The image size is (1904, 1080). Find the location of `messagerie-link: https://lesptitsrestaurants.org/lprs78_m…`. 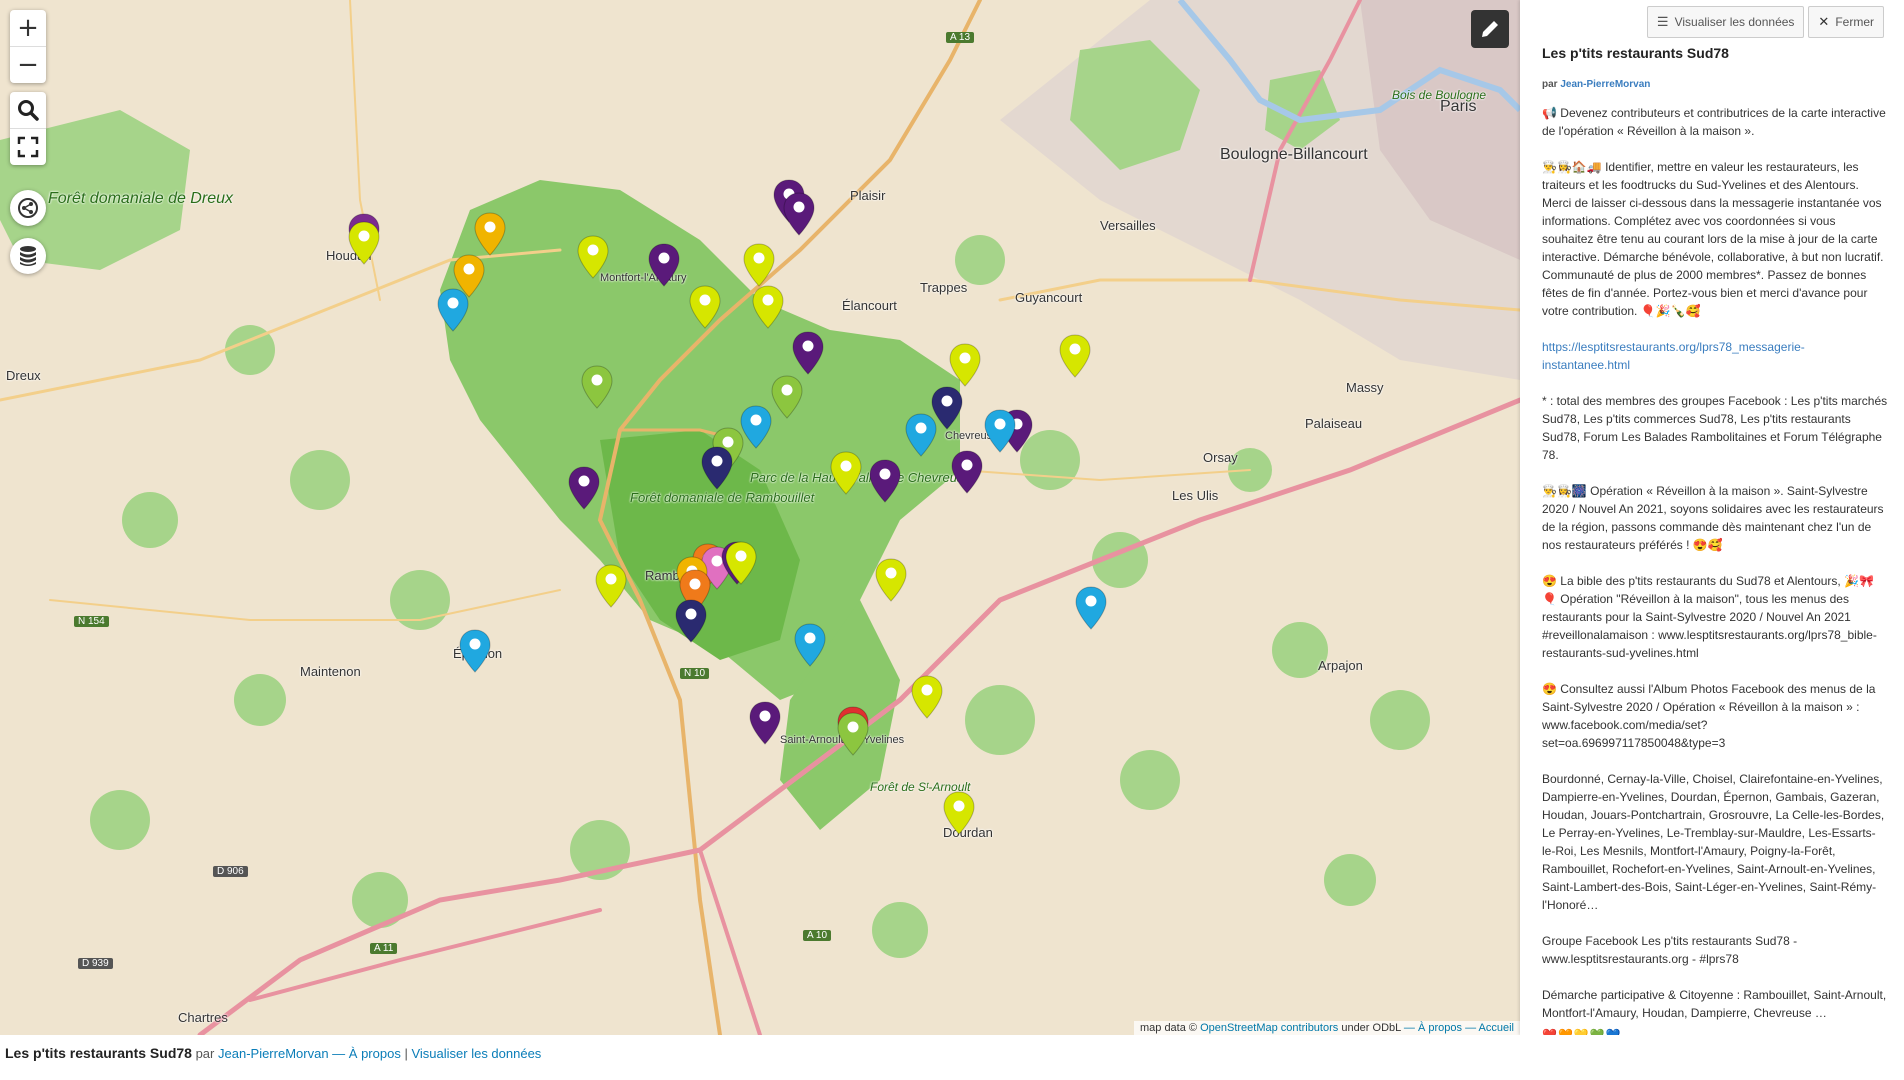

messagerie-link: https://lesptitsrestaurants.org/lprs78_m… is located at coordinates (1673, 356).